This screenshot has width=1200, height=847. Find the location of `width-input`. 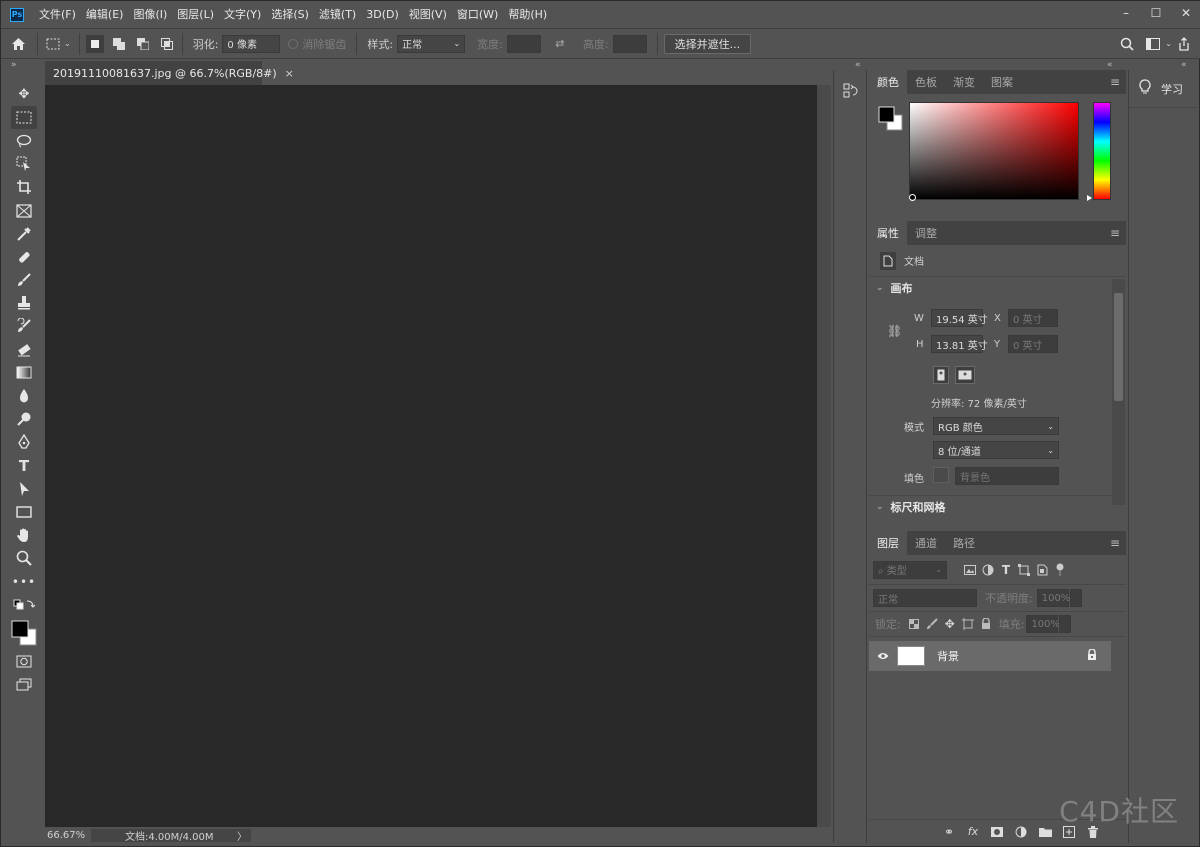

width-input is located at coordinates (523, 43).